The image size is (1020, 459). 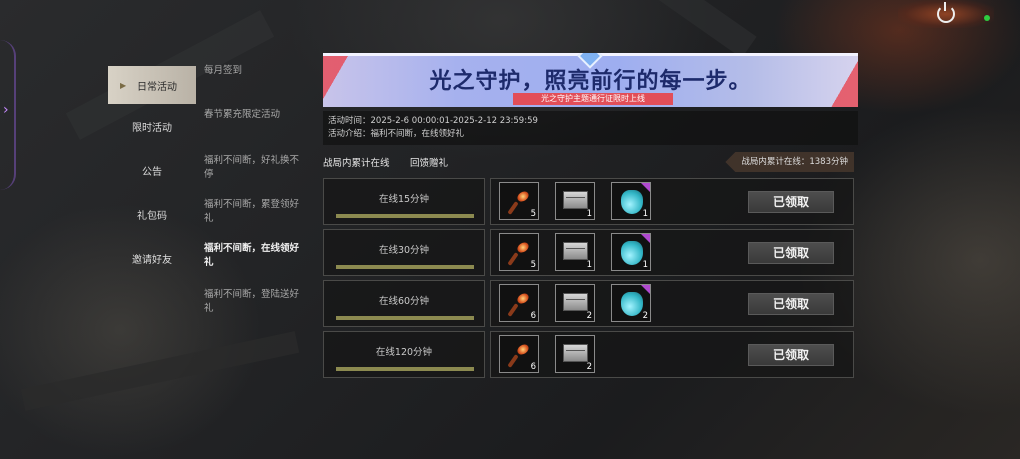 I want to click on event-banner: 光之守护，照亮前行的每一步。 光之守护主题通行证限时上线, so click(x=590, y=80).